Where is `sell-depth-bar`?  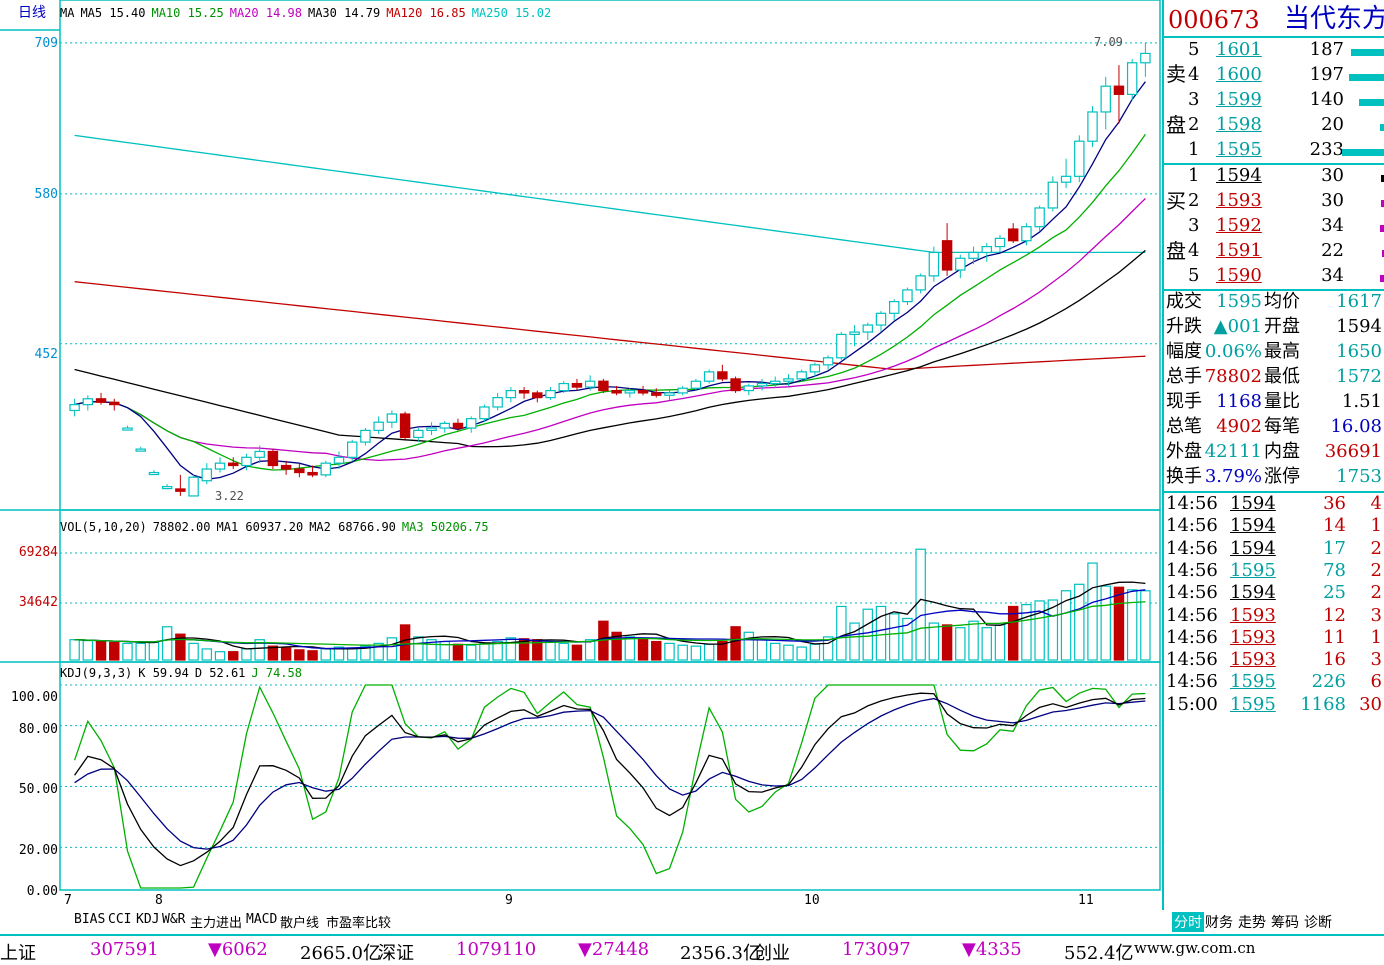
sell-depth-bar is located at coordinates (1367, 52).